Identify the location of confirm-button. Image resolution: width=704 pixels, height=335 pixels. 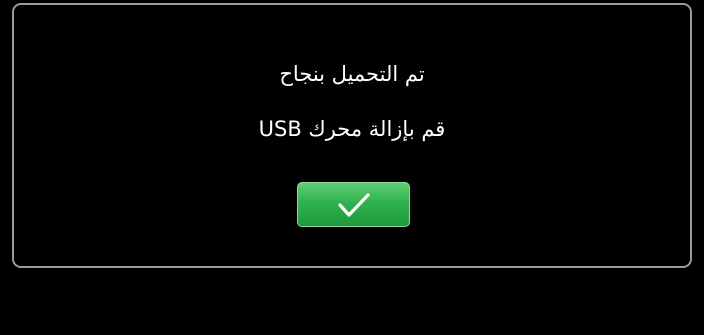
(353, 204).